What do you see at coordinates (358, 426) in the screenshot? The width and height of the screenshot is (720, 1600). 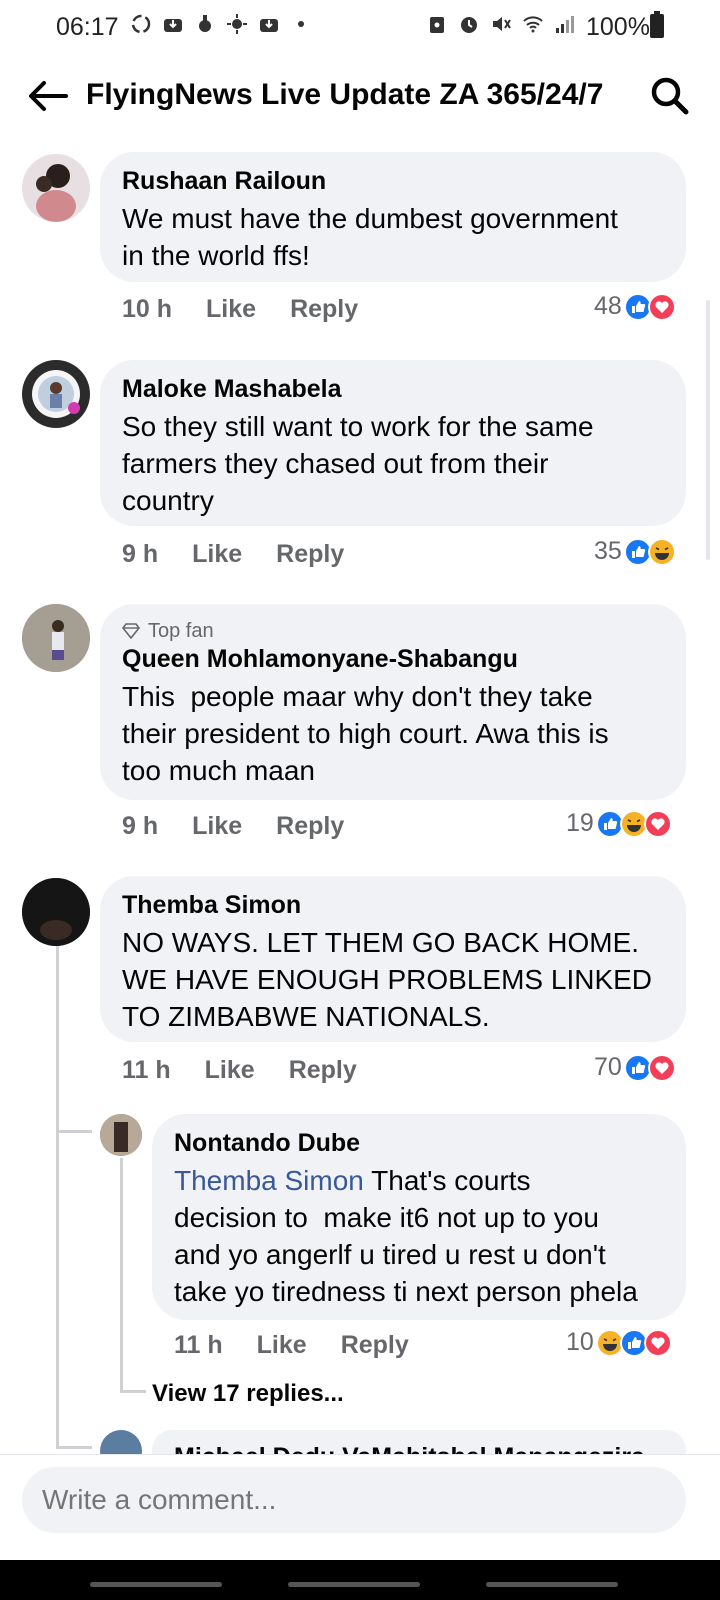 I see `comment-line: So they still want to work for the same` at bounding box center [358, 426].